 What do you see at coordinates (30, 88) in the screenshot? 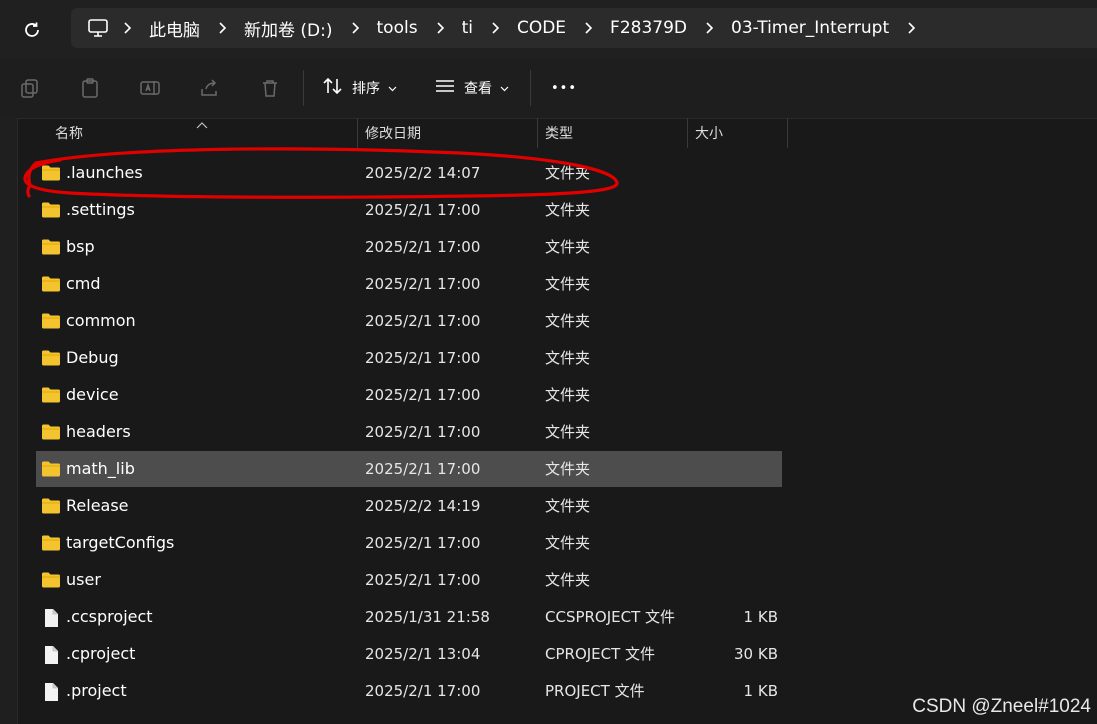
I see `copy-icon` at bounding box center [30, 88].